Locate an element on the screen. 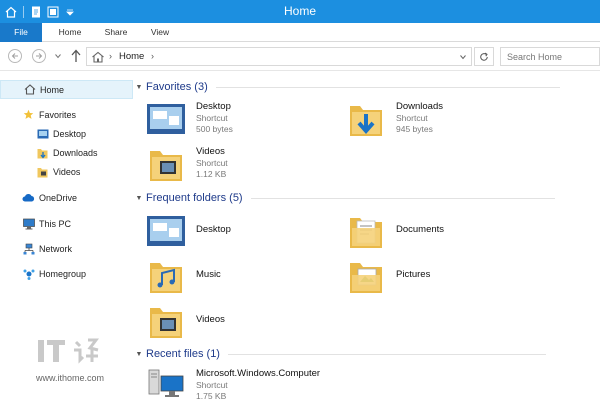 The width and height of the screenshot is (600, 412). star-icon is located at coordinates (28, 114).